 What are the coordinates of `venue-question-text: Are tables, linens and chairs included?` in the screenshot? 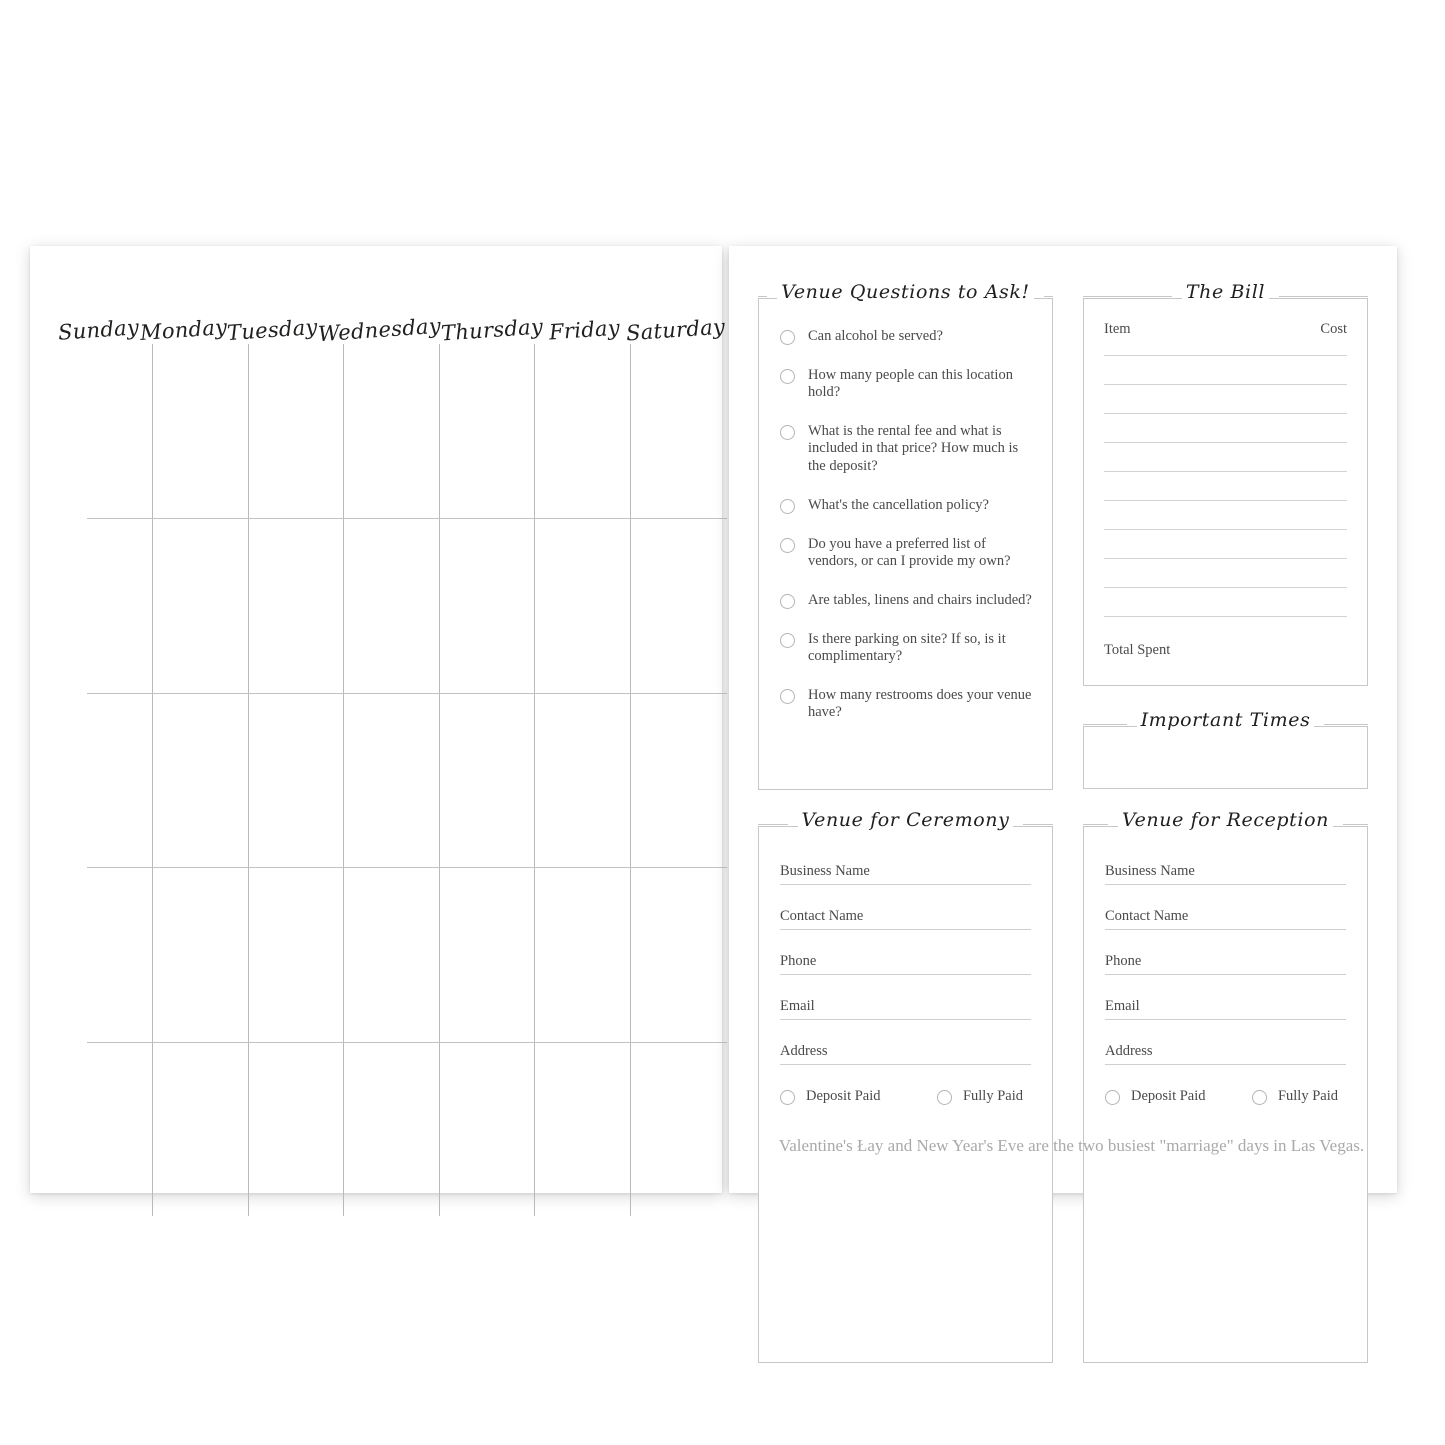 It's located at (920, 599).